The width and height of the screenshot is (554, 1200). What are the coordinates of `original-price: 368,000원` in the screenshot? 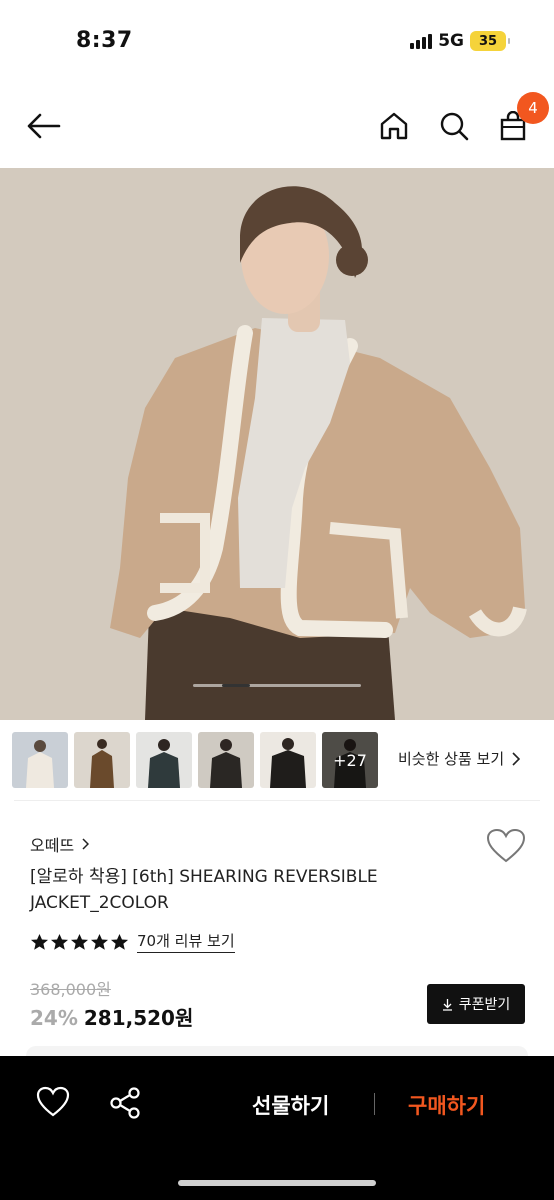 It's located at (70, 989).